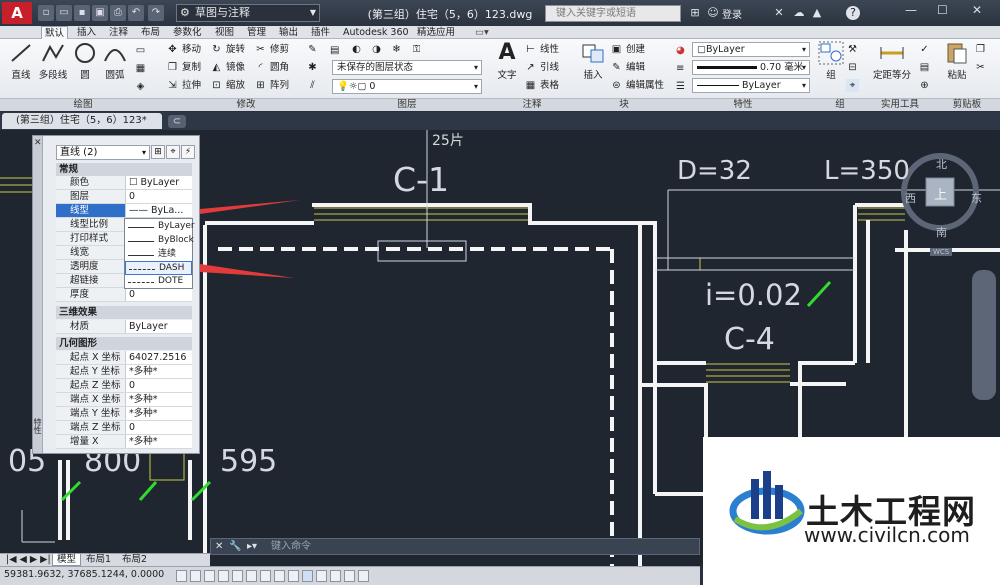 The image size is (1000, 585). I want to click on linetype-option-bylayer: ByLayer, so click(160, 227).